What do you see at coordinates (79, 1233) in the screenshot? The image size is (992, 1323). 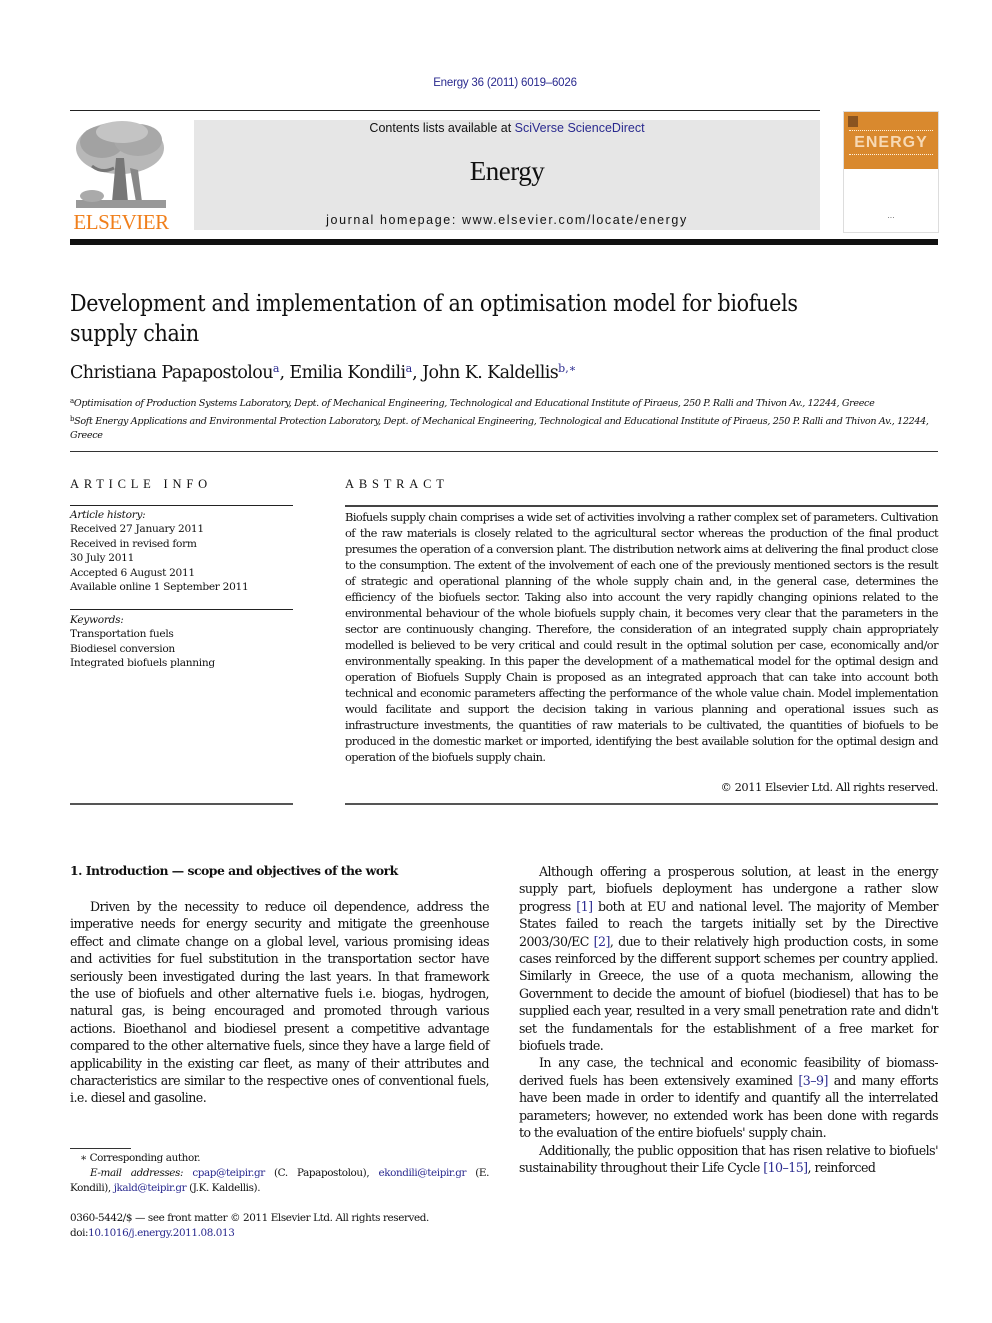 I see `doi-label: doi:` at bounding box center [79, 1233].